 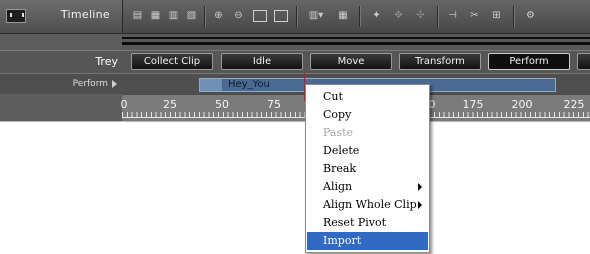 What do you see at coordinates (274, 104) in the screenshot?
I see `ruler-label: 75` at bounding box center [274, 104].